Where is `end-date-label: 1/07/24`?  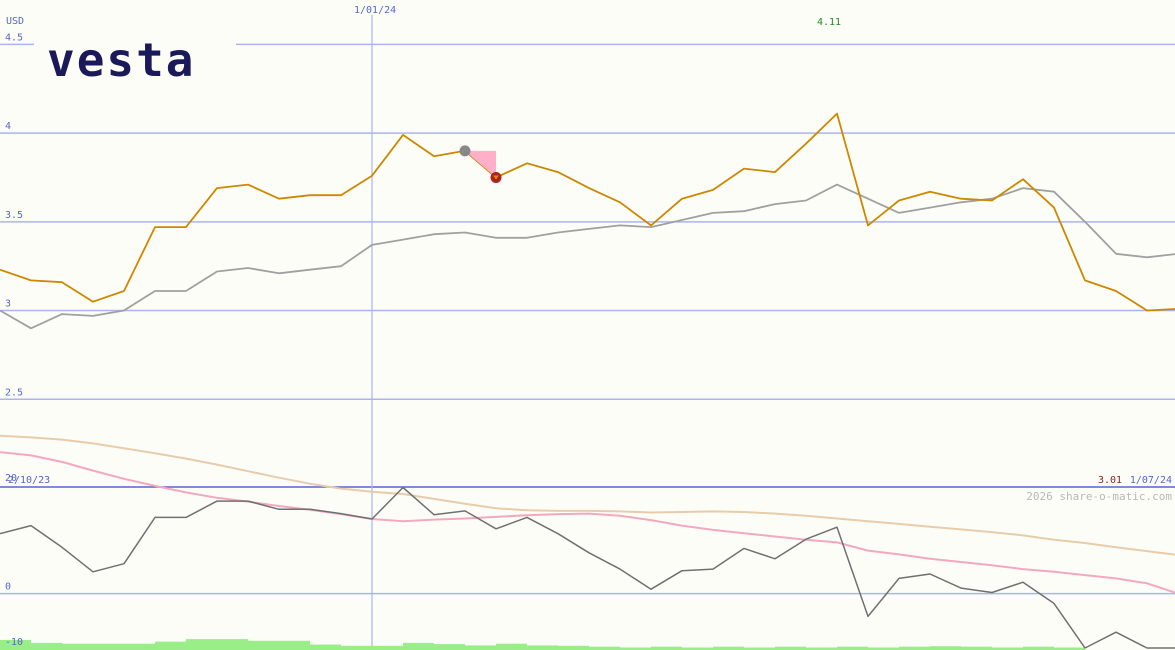
end-date-label: 1/07/24 is located at coordinates (1151, 480).